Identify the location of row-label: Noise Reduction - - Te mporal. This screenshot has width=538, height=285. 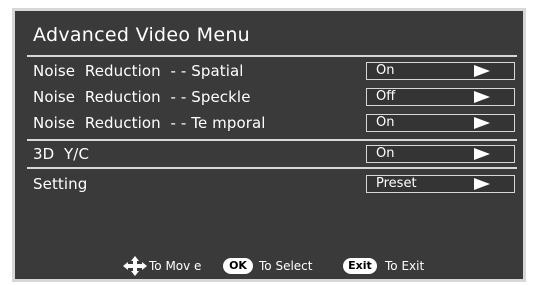
(149, 123).